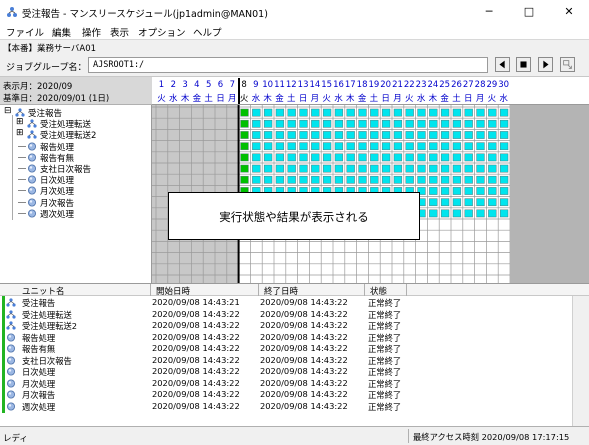  I want to click on tree-item: 月次報告, so click(75, 203).